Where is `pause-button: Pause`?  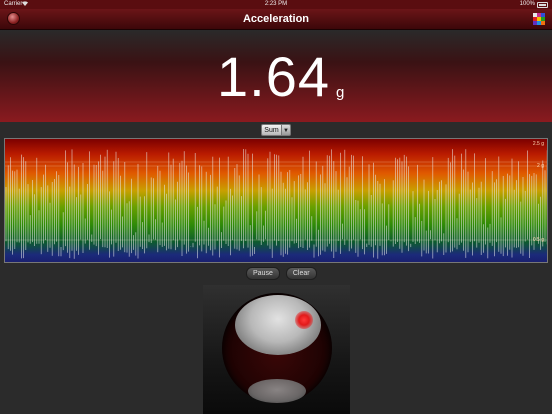
pause-button: Pause is located at coordinates (263, 273).